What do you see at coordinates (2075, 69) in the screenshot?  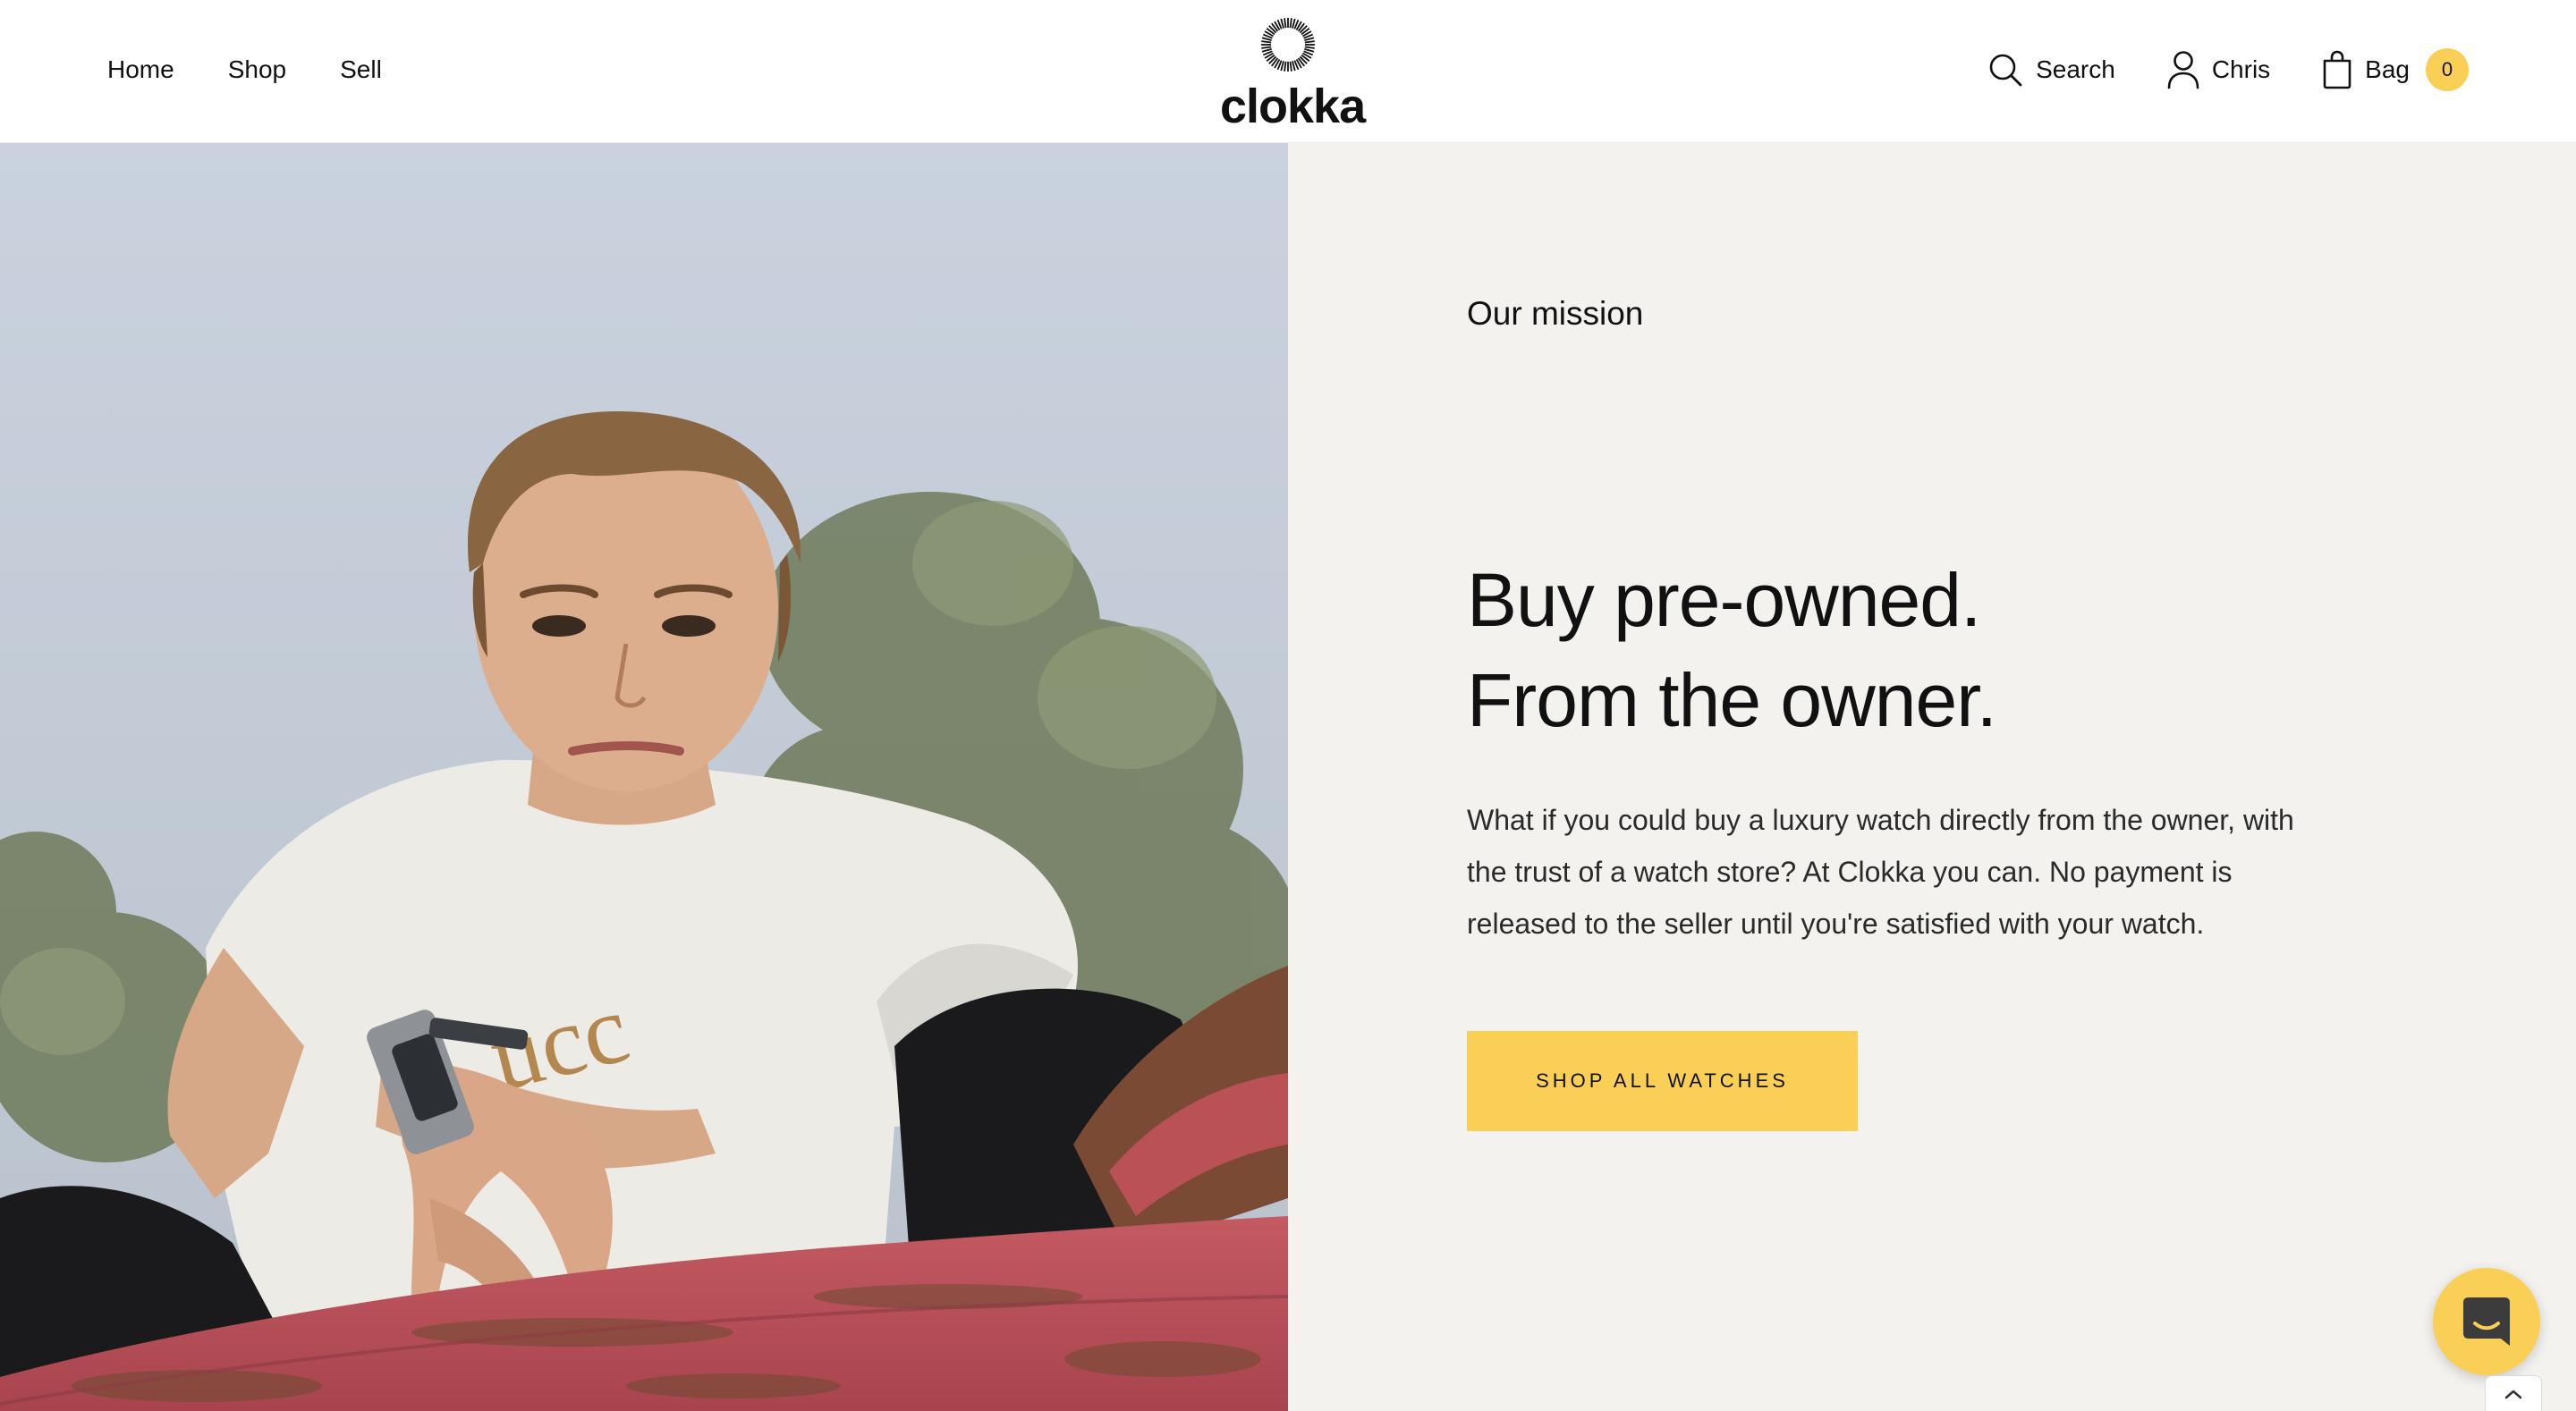 I see `search-label: Search` at bounding box center [2075, 69].